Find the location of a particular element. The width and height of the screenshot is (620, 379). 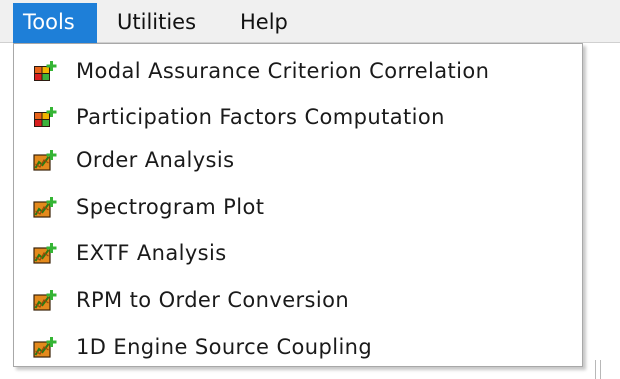

menu-item-rpm-to-order-conversion: RPM to Order Conversion is located at coordinates (298, 300).